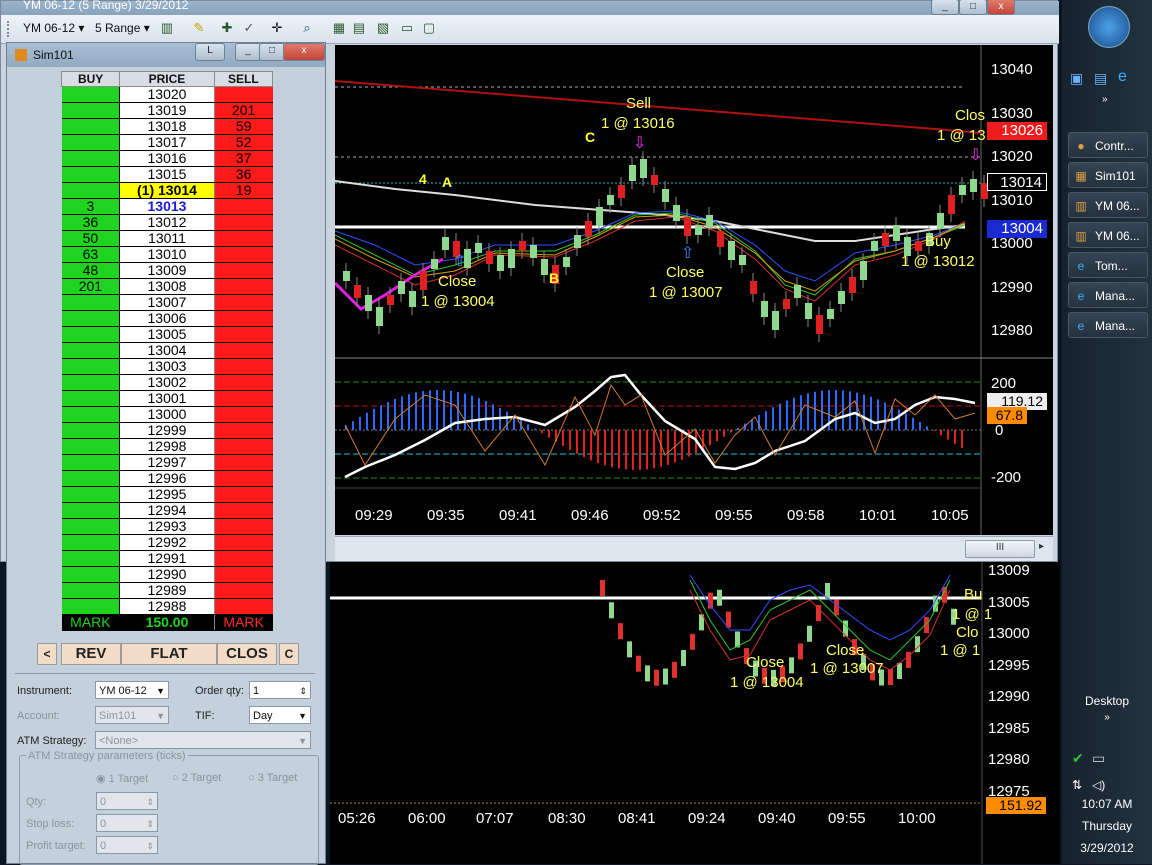 Image resolution: width=1152 pixels, height=865 pixels. I want to click on atm-strategy-combo: <None> ▼, so click(203, 740).